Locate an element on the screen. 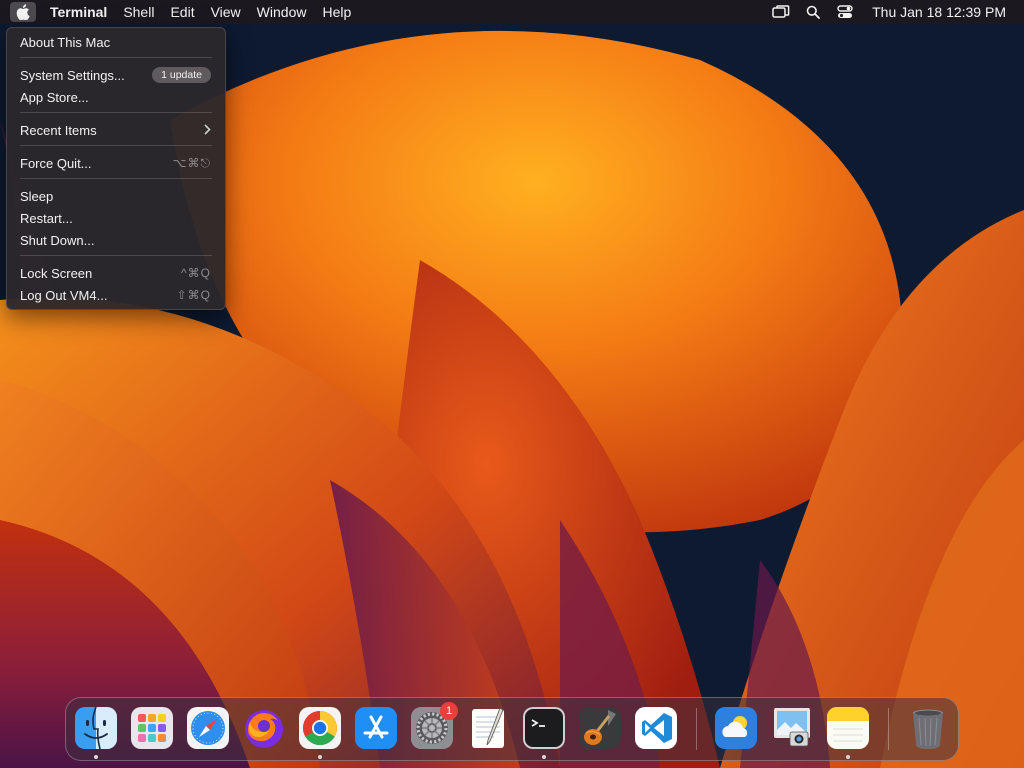  dock-textedit is located at coordinates (488, 728).